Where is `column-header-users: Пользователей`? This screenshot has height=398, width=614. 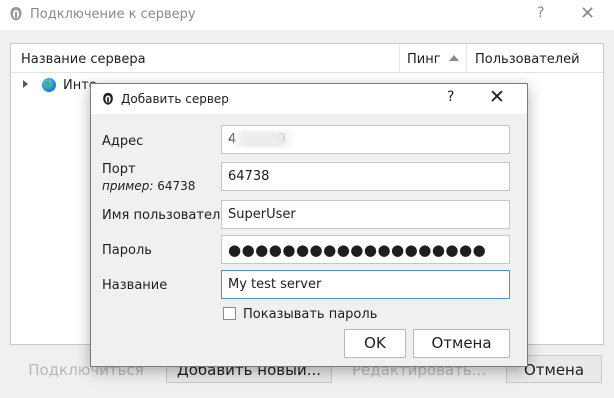 column-header-users: Пользователей is located at coordinates (527, 59).